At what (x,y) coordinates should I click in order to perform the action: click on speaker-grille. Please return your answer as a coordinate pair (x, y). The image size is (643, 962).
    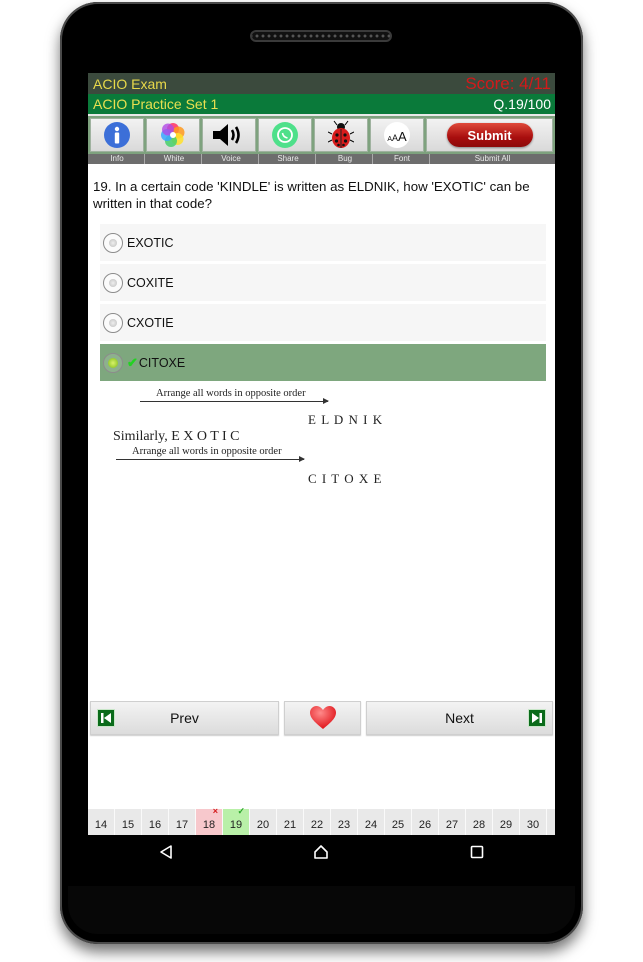
    Looking at the image, I should click on (321, 36).